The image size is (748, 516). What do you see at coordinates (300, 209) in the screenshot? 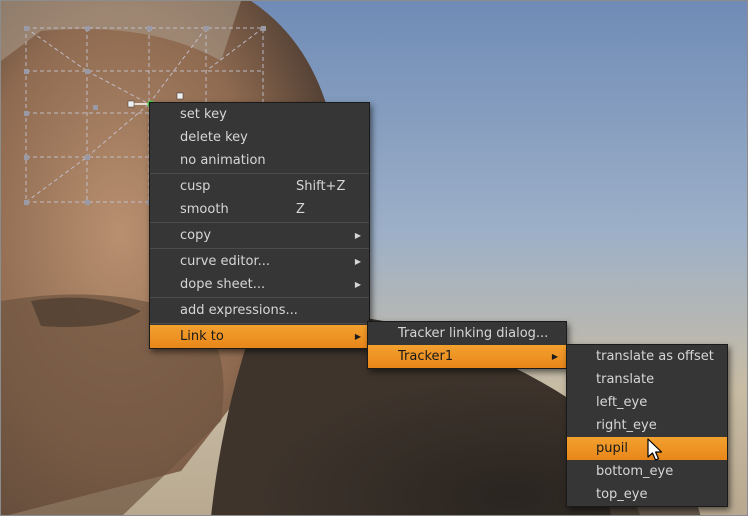
I see `shortcut-label: Z` at bounding box center [300, 209].